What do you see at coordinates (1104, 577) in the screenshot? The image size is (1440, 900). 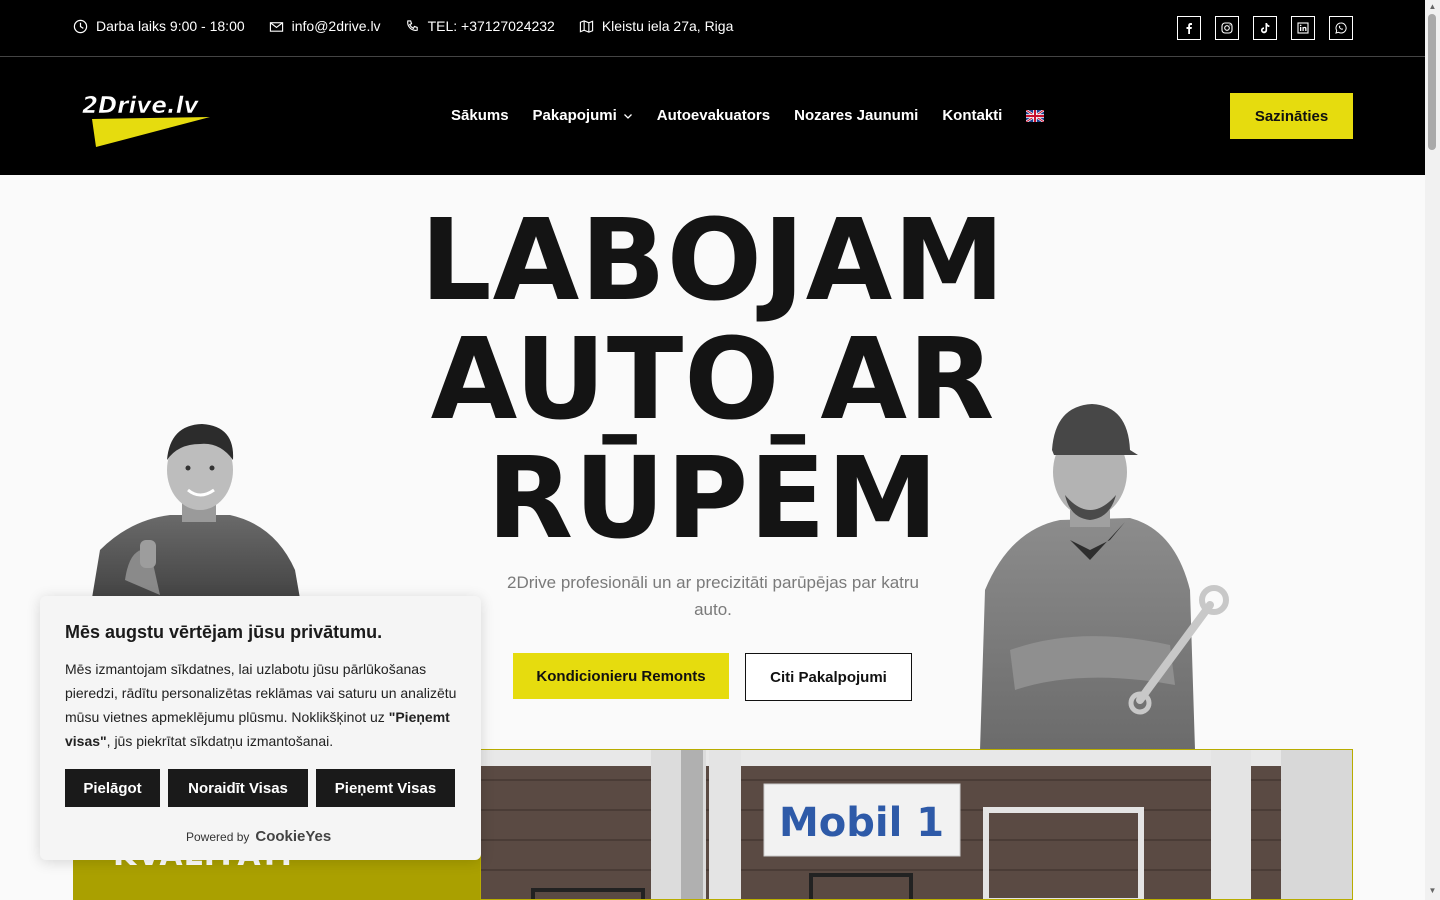 I see `mechanic-with-wrench-image` at bounding box center [1104, 577].